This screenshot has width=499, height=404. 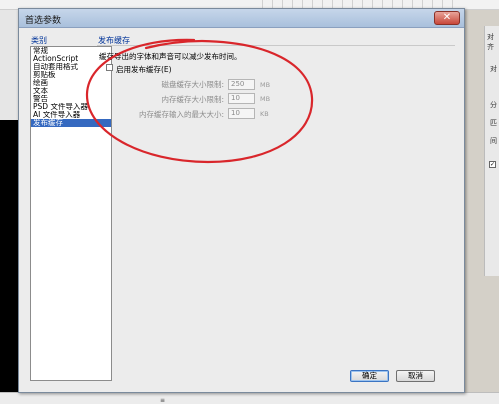 What do you see at coordinates (265, 85) in the screenshot?
I see `disk-cache-unit: MB` at bounding box center [265, 85].